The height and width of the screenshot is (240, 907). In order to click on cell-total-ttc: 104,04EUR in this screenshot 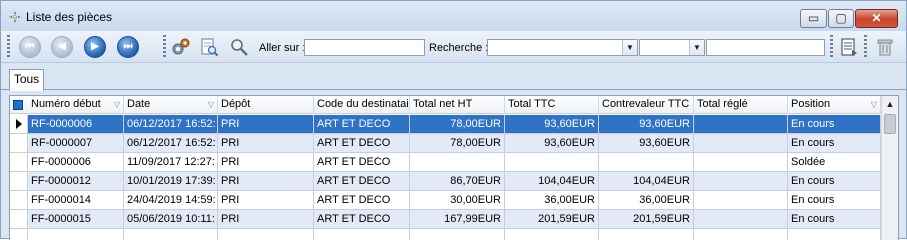, I will do `click(552, 181)`.